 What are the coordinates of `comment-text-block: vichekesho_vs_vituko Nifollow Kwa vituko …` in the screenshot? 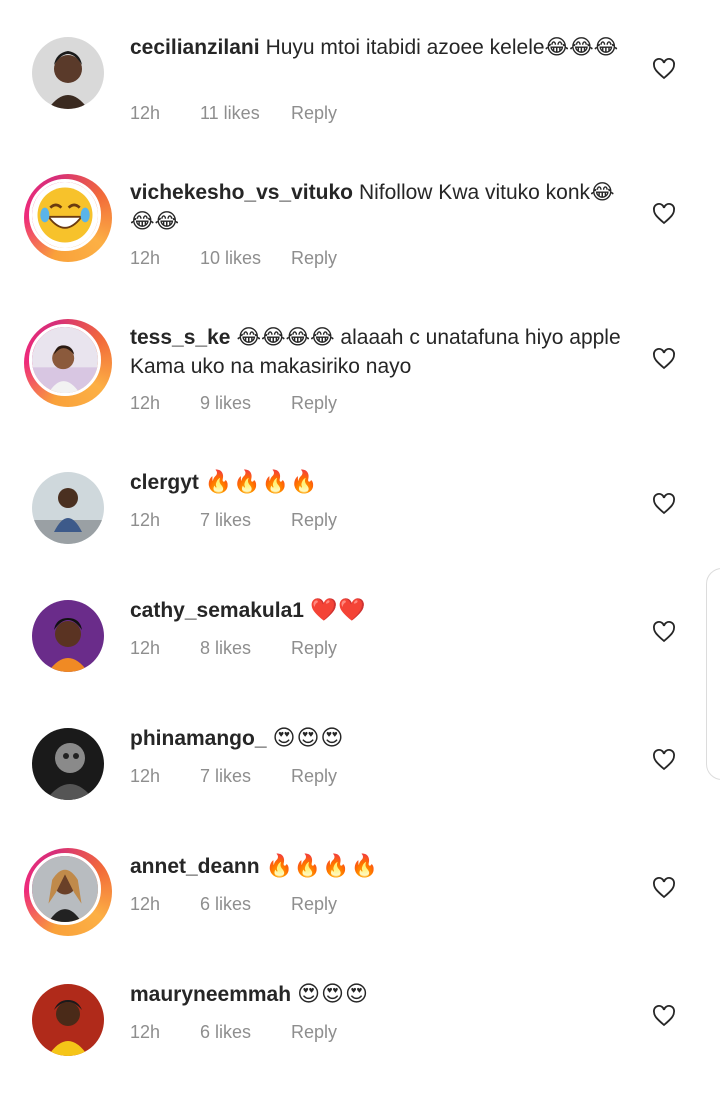 It's located at (380, 207).